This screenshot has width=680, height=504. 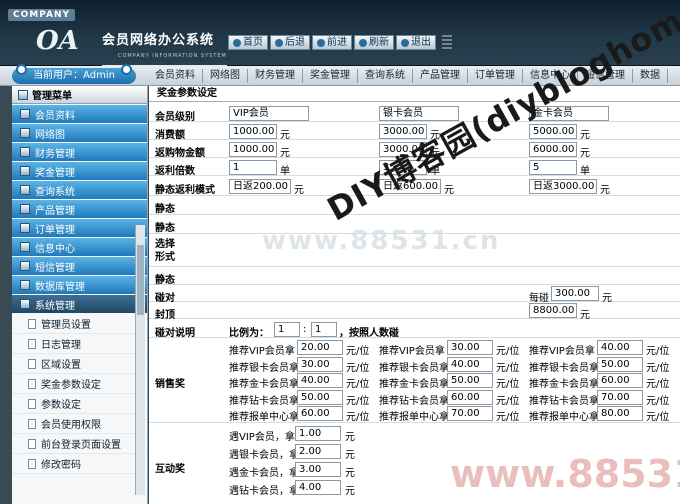 I want to click on sidebar-item-member-info: 会员资料, so click(x=79, y=114).